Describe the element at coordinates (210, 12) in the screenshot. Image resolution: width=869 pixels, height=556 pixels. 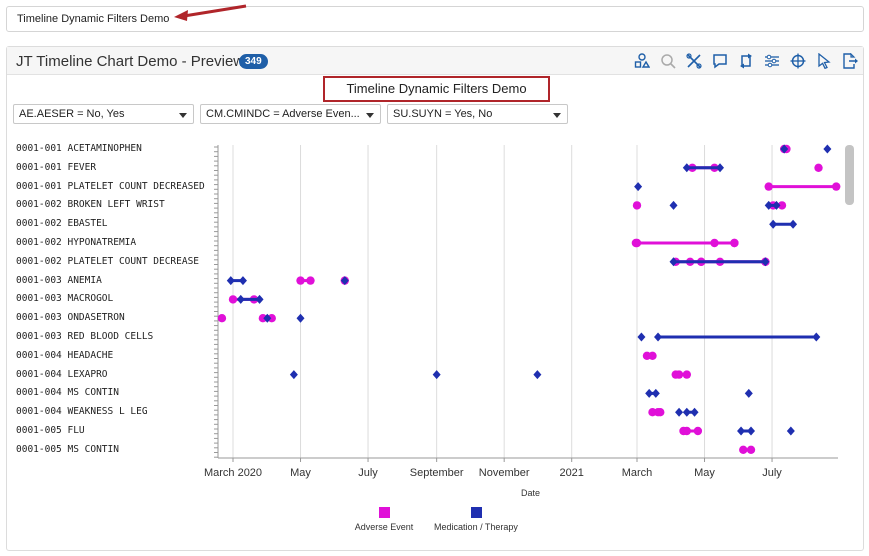
I see `annotation-arrow-icon` at that location.